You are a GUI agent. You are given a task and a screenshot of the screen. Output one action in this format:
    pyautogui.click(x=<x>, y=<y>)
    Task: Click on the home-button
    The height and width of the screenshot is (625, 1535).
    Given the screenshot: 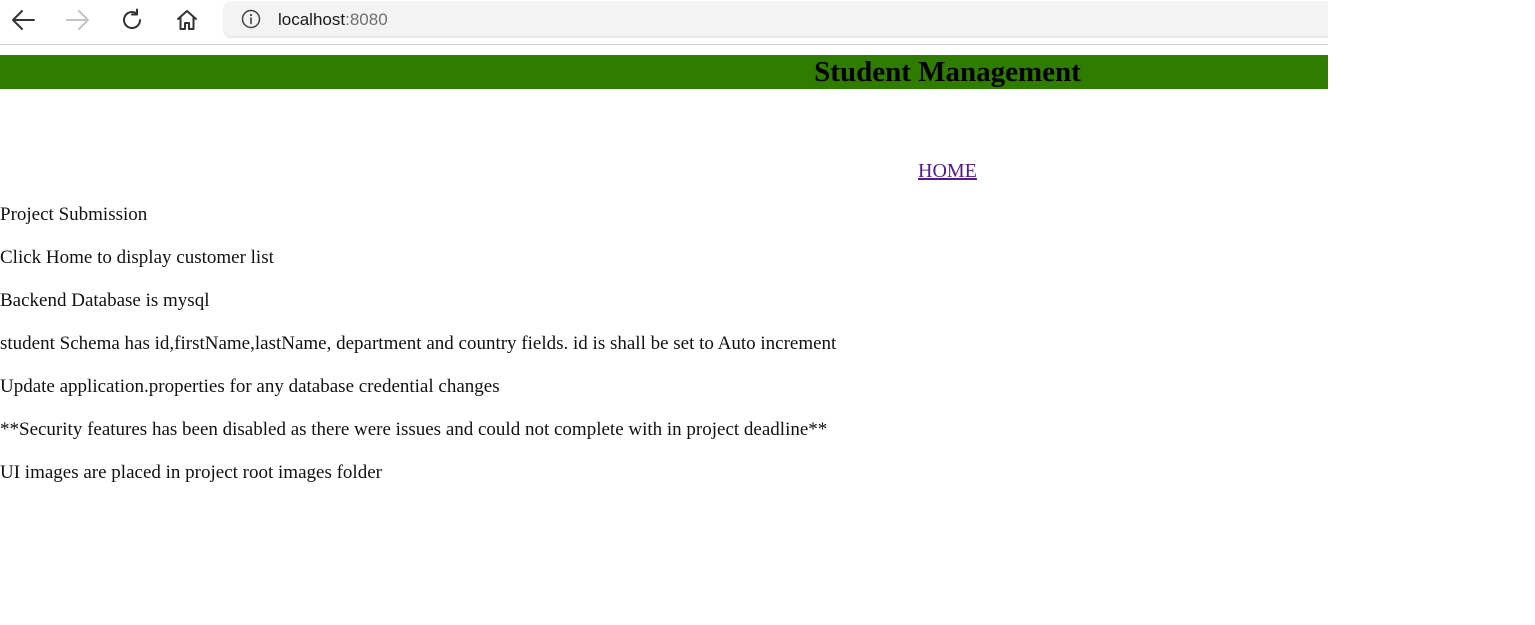 What is the action you would take?
    pyautogui.click(x=187, y=20)
    